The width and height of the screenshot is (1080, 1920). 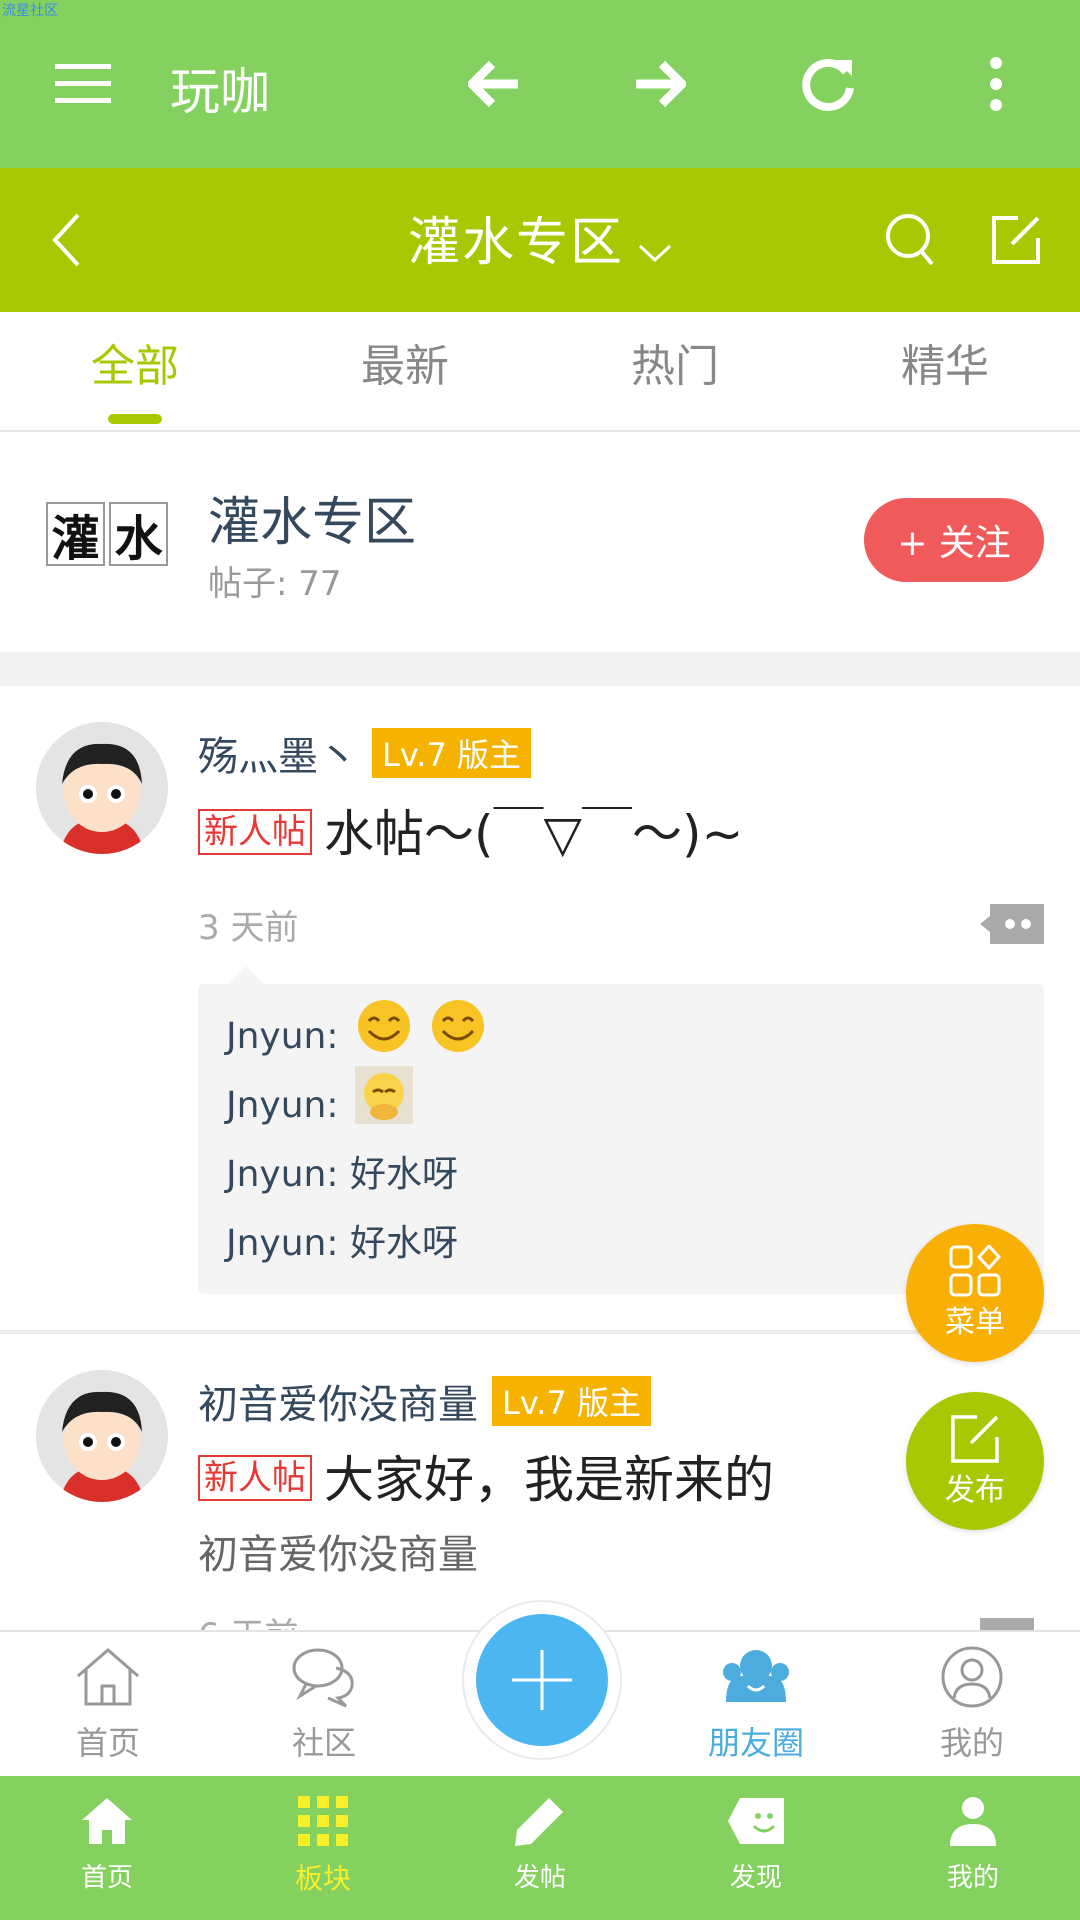 I want to click on post-author: 初音爱你没商量 Lv.7 版主, so click(x=424, y=1401).